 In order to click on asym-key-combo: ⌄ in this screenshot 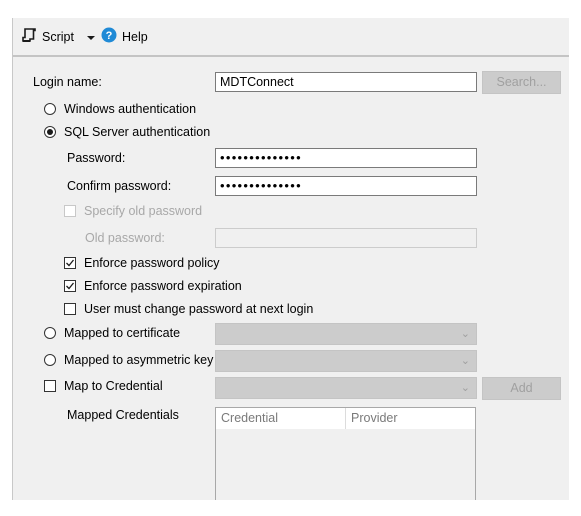, I will do `click(346, 361)`.